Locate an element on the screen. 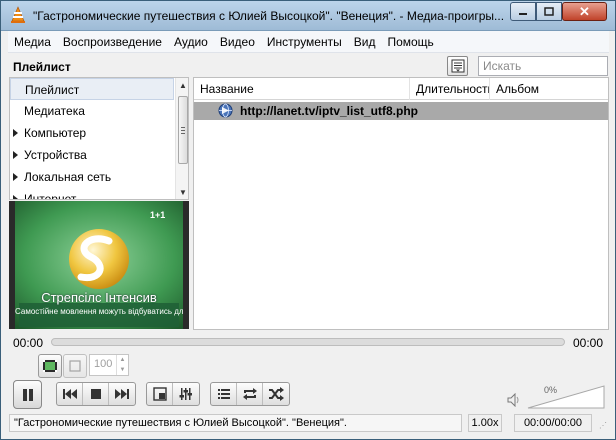 This screenshot has width=616, height=440. resize-grip-icon: ⋰ is located at coordinates (603, 425).